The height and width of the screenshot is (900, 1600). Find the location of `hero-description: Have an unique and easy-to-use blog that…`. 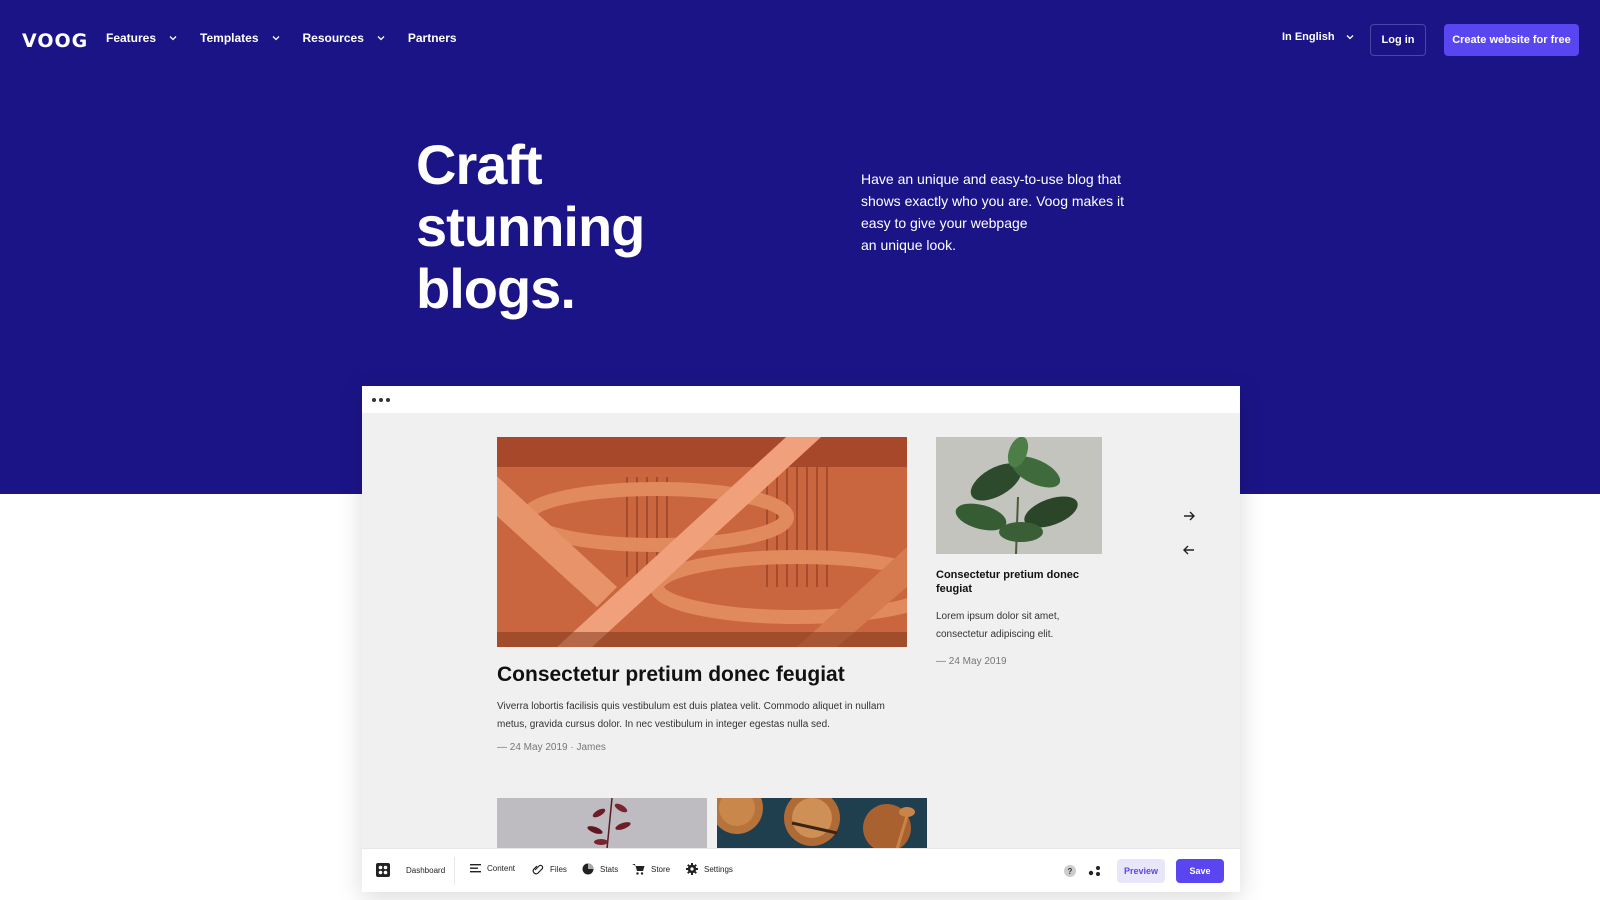

hero-description: Have an unique and easy-to-use blog that… is located at coordinates (1001, 212).